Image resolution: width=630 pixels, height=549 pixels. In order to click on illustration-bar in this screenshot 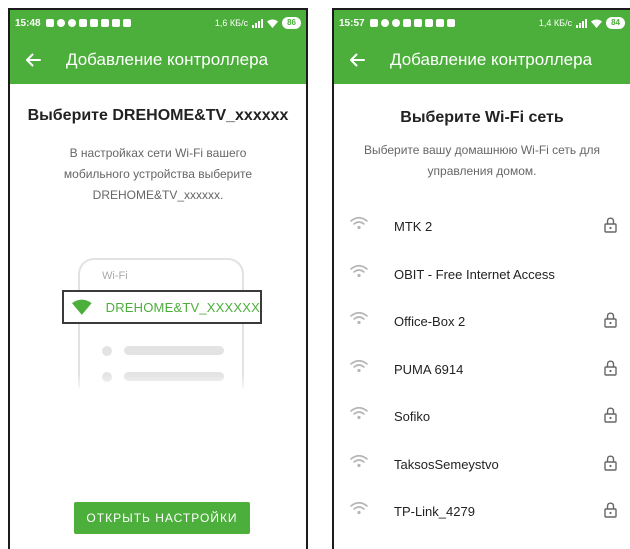, I will do `click(174, 350)`.